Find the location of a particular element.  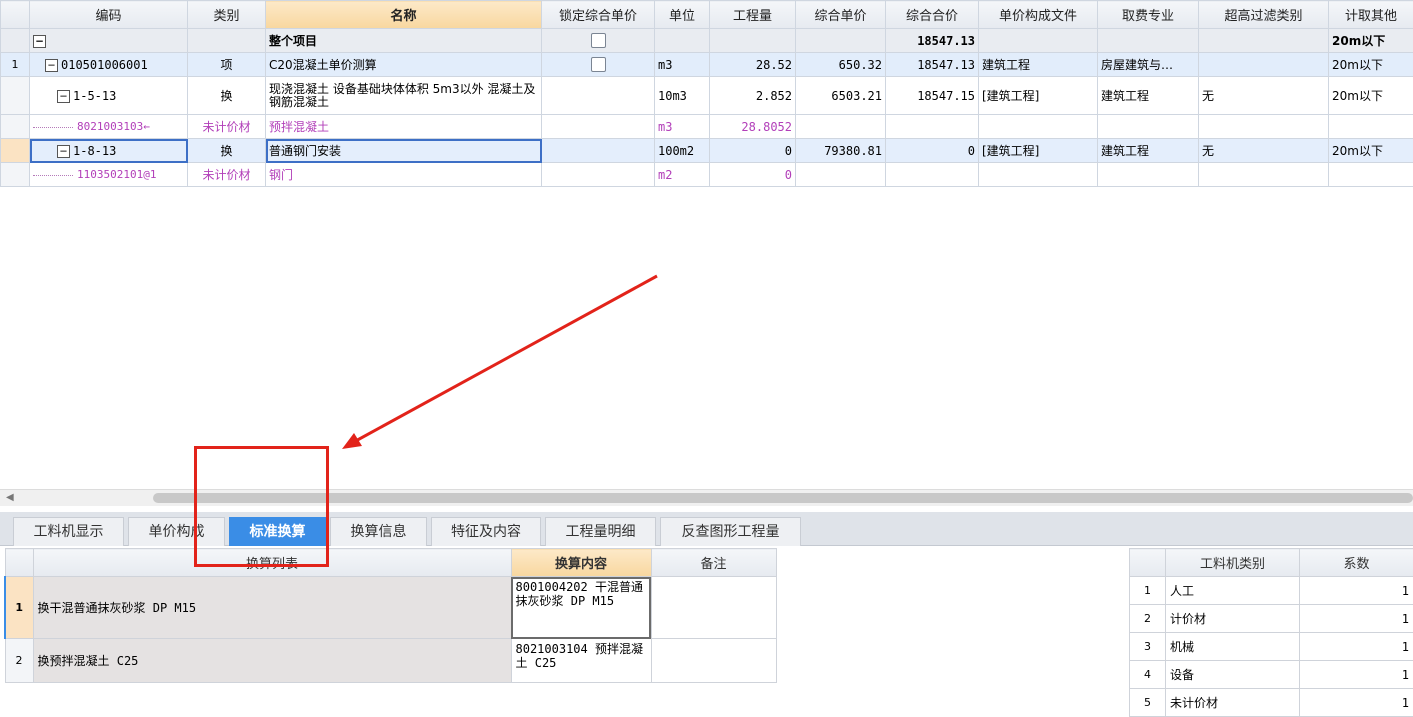

quantity-cell is located at coordinates (752, 40).